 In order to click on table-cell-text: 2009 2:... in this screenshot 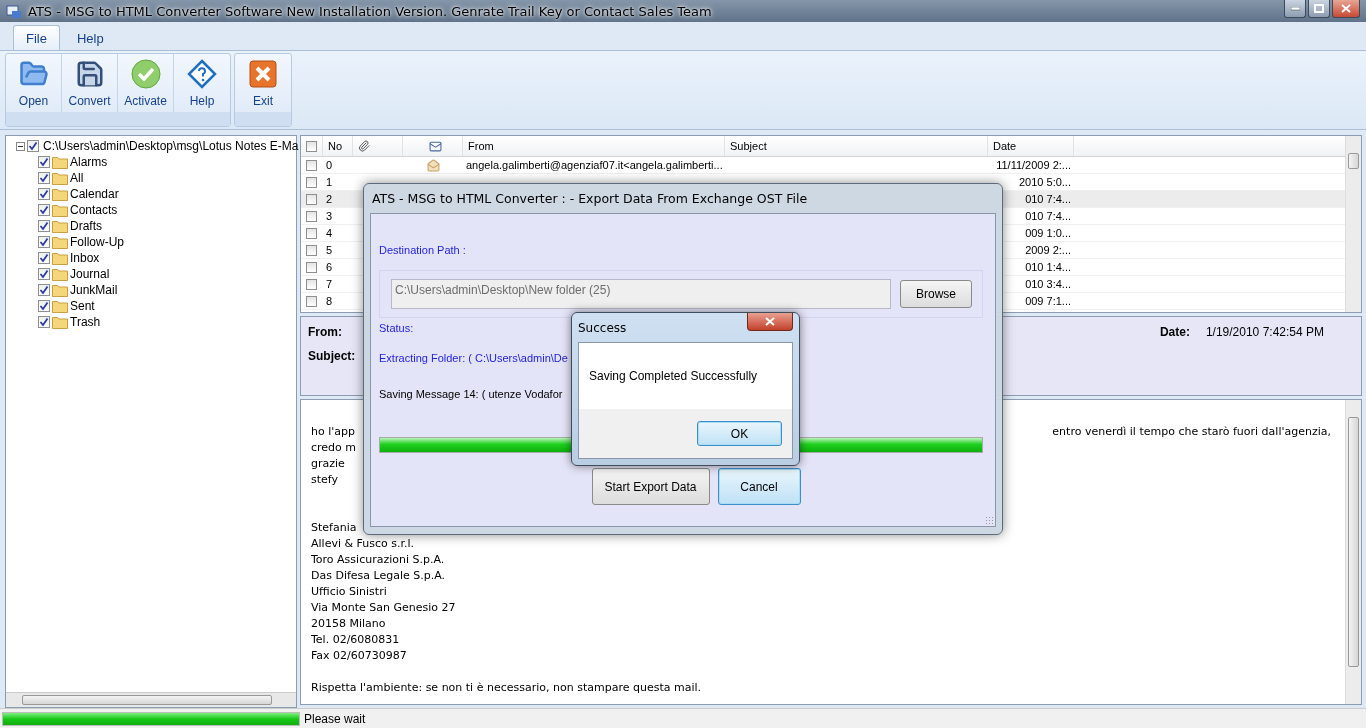, I will do `click(1048, 250)`.